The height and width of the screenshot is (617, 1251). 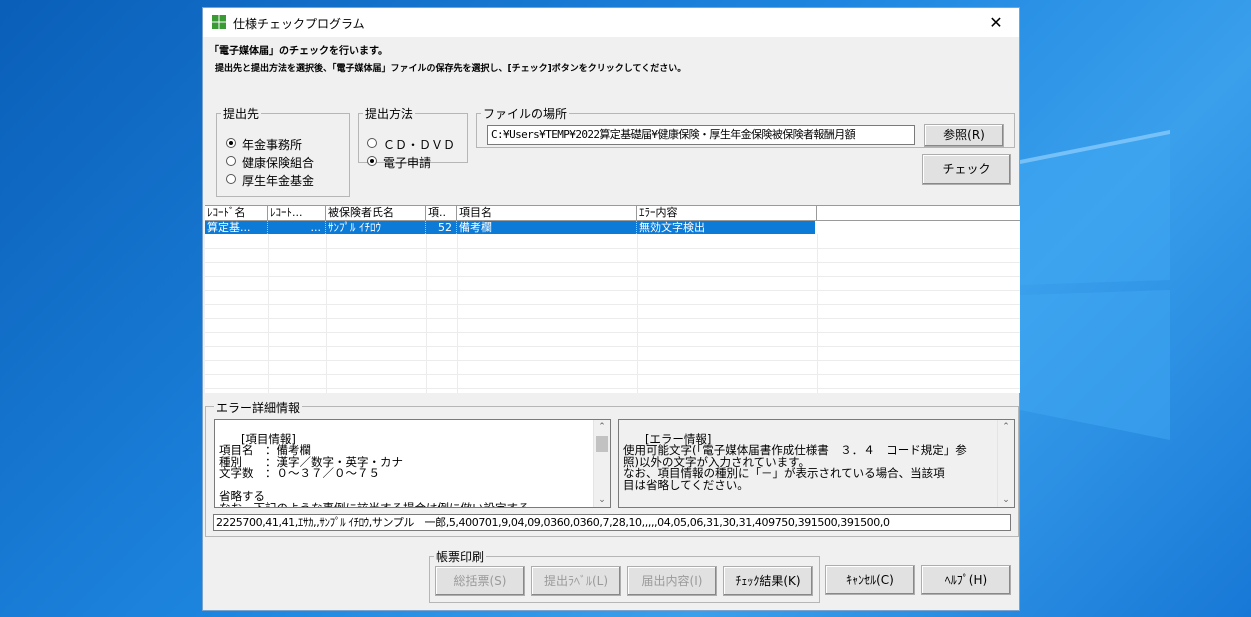 I want to click on method-group: 提出方法 ＣＤ・ＤＶＤ 電子申請, so click(x=413, y=137).